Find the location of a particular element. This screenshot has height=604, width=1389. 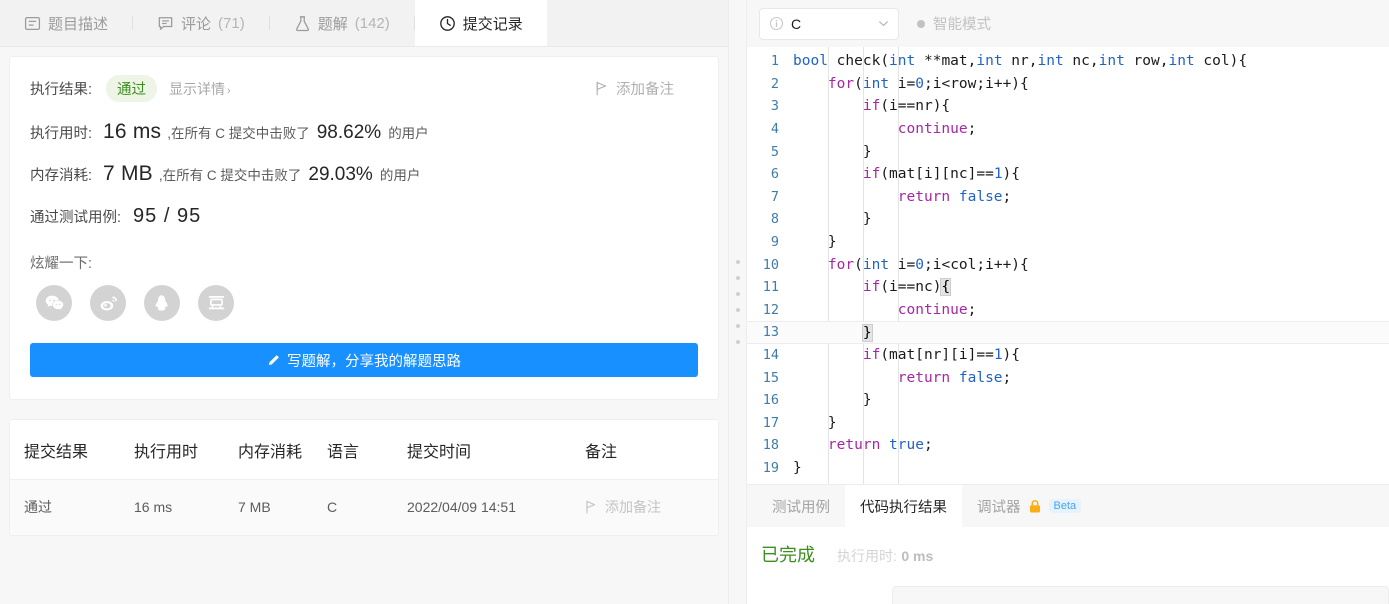

tab-submissions: 提交记录 is located at coordinates (480, 23).